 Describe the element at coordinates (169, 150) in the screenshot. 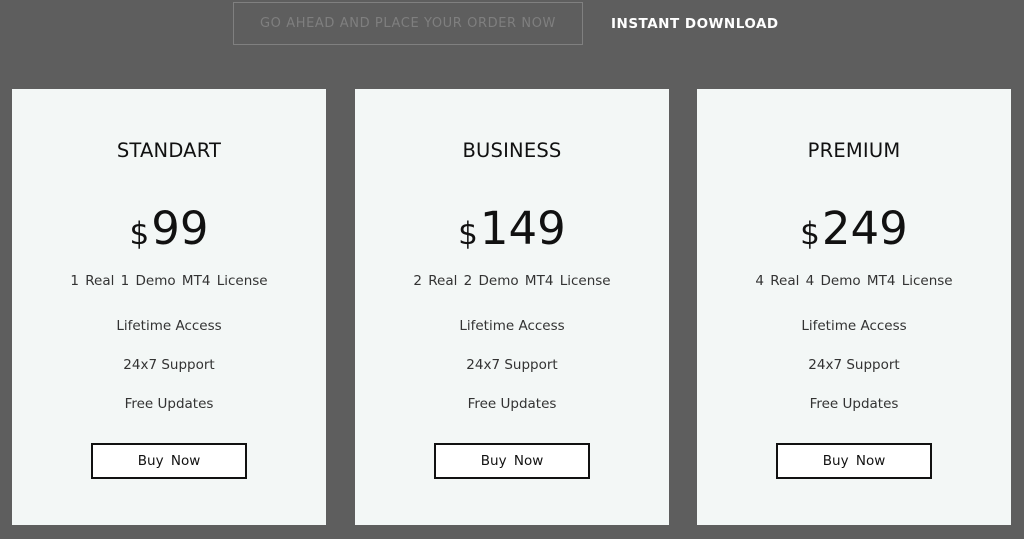

I see `plan-title: STANDART` at that location.